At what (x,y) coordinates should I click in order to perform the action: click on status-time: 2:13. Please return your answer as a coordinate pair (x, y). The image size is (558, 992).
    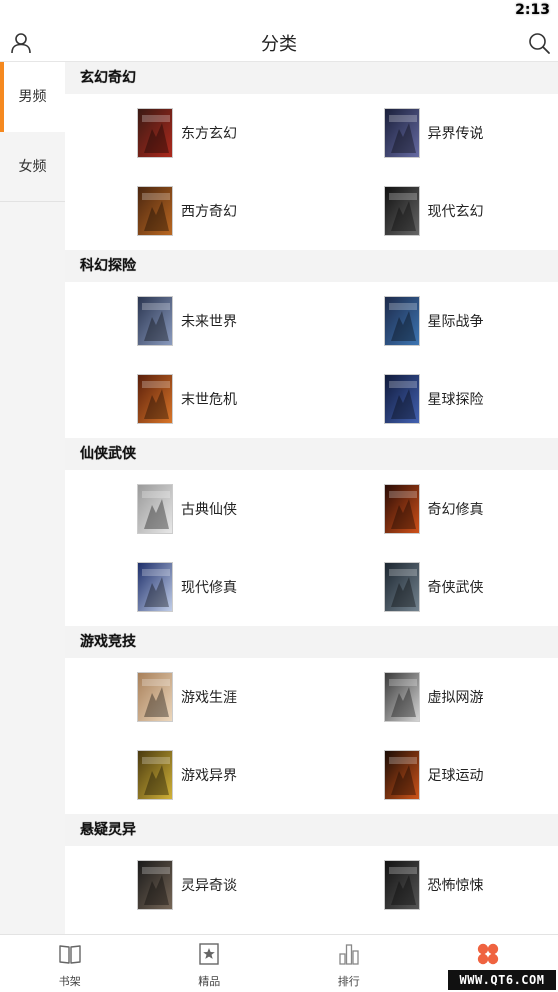
    Looking at the image, I should click on (532, 10).